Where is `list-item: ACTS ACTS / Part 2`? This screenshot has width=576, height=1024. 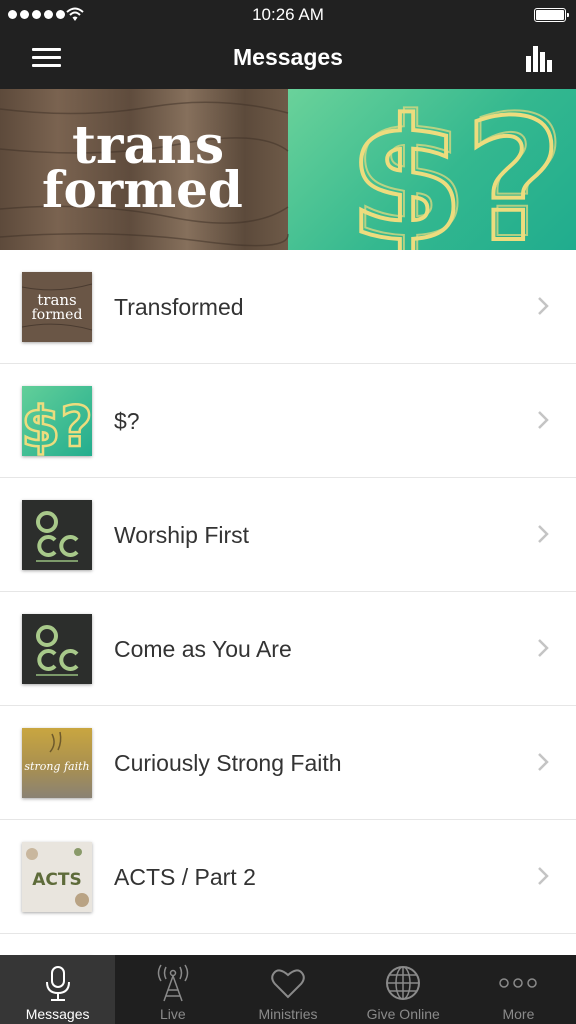
list-item: ACTS ACTS / Part 2 is located at coordinates (288, 877).